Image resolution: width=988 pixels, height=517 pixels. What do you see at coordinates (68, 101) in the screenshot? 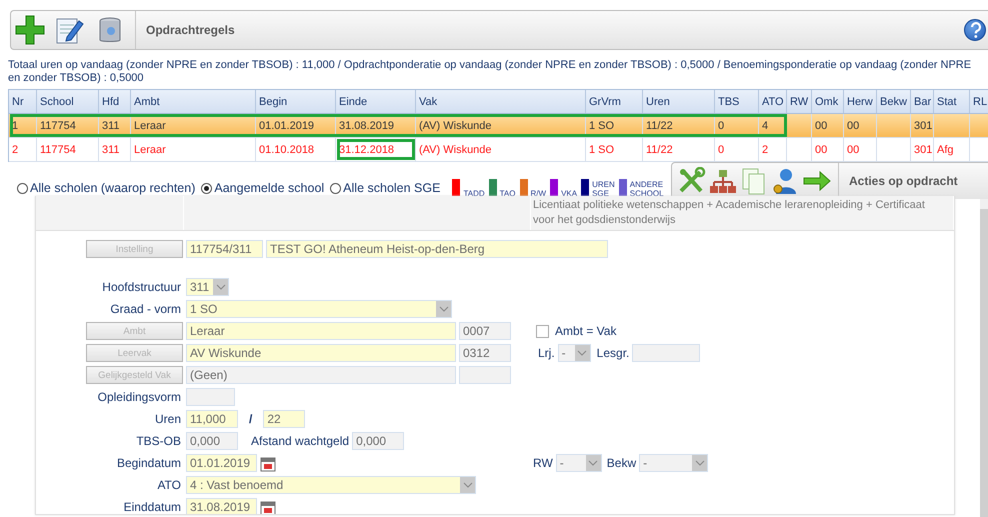
I see `column-header: School` at bounding box center [68, 101].